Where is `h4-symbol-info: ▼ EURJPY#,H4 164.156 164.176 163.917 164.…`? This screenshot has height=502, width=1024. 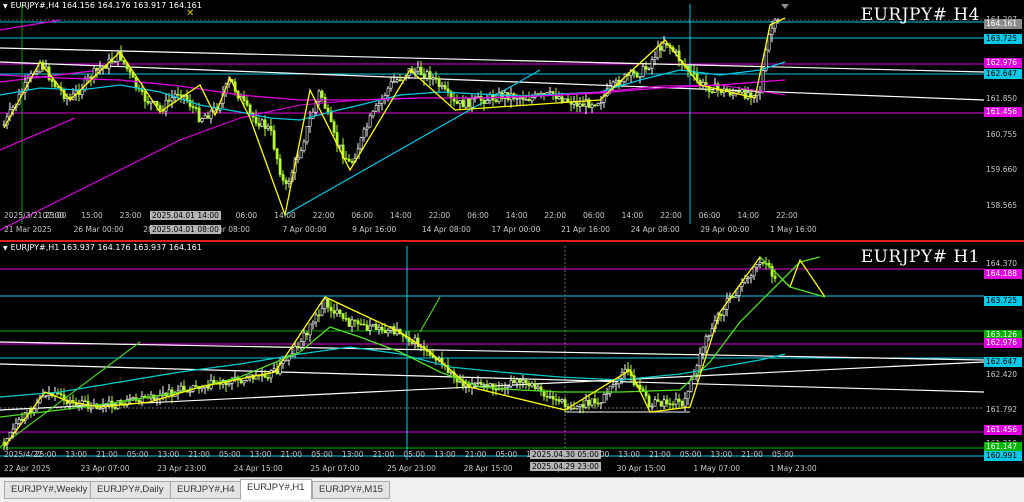
h4-symbol-info: ▼ EURJPY#,H4 164.156 164.176 163.917 164.… is located at coordinates (102, 5).